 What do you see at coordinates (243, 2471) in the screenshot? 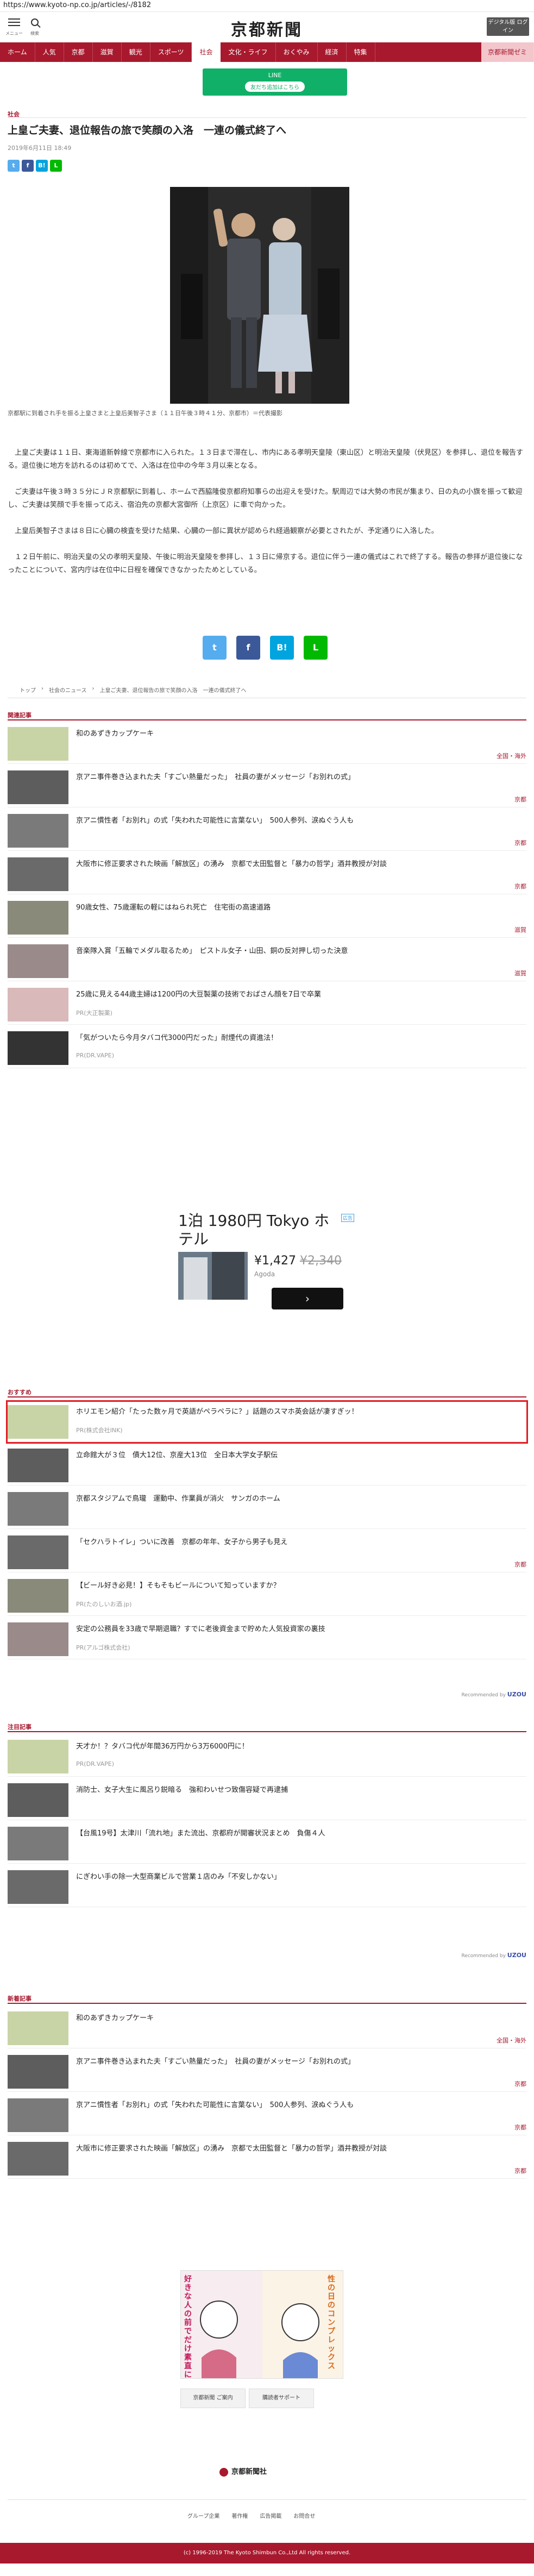
I see `footer-logo: 京都新聞社` at bounding box center [243, 2471].